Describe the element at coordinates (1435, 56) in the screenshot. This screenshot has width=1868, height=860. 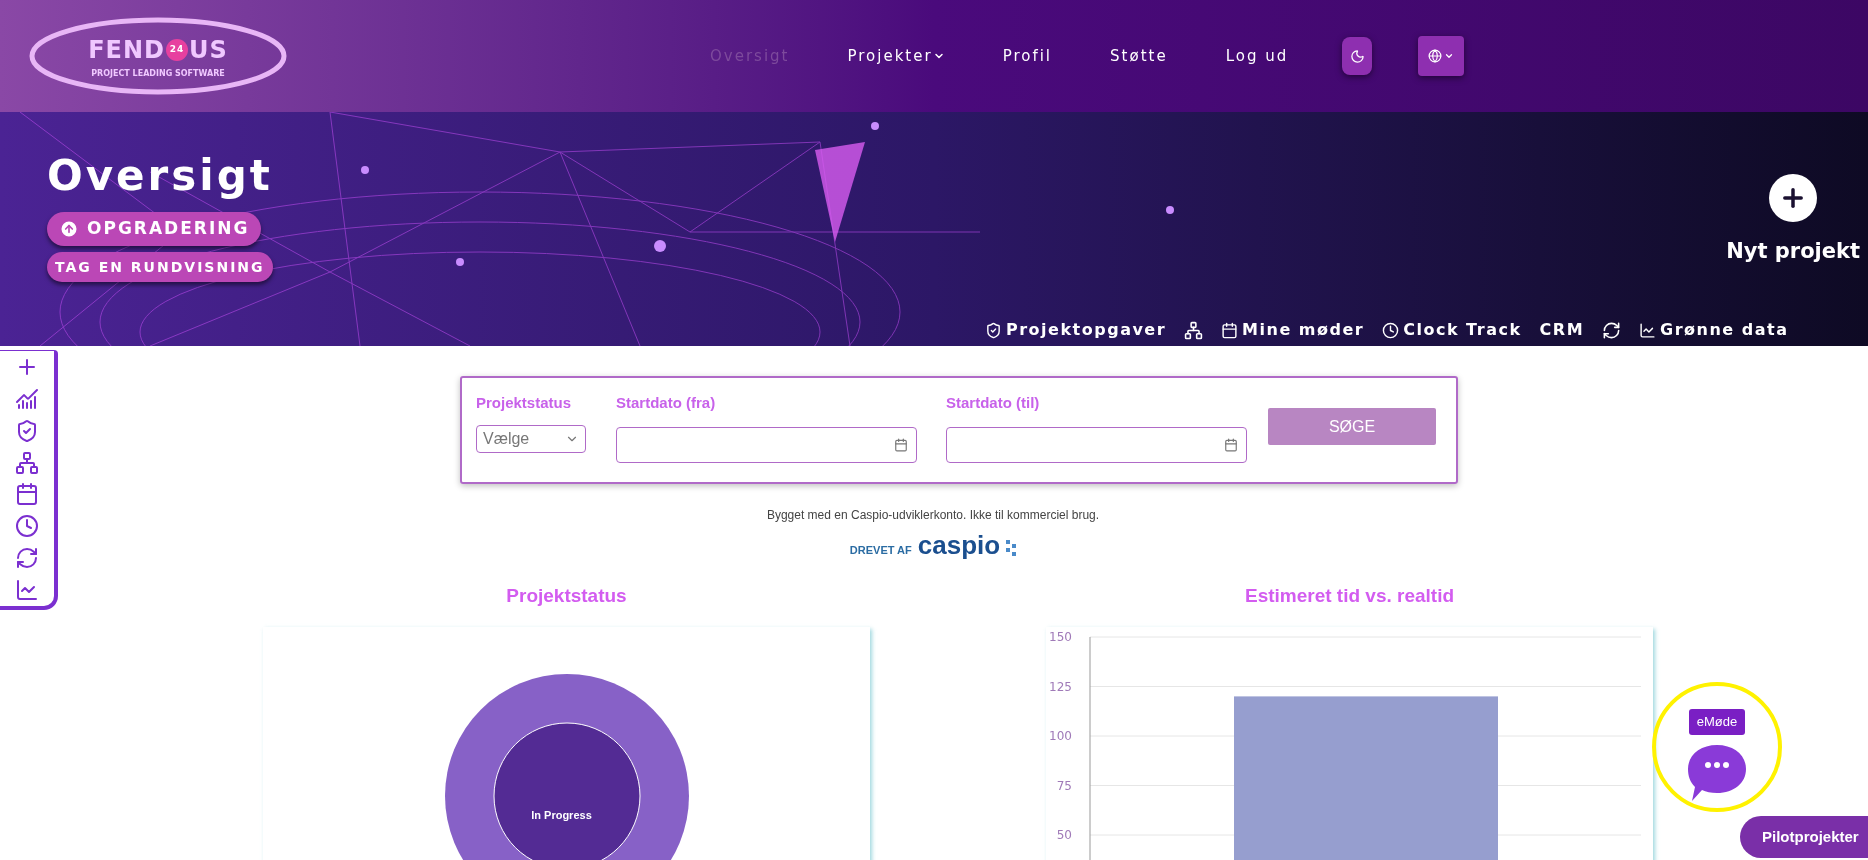
I see `globe-icon` at that location.